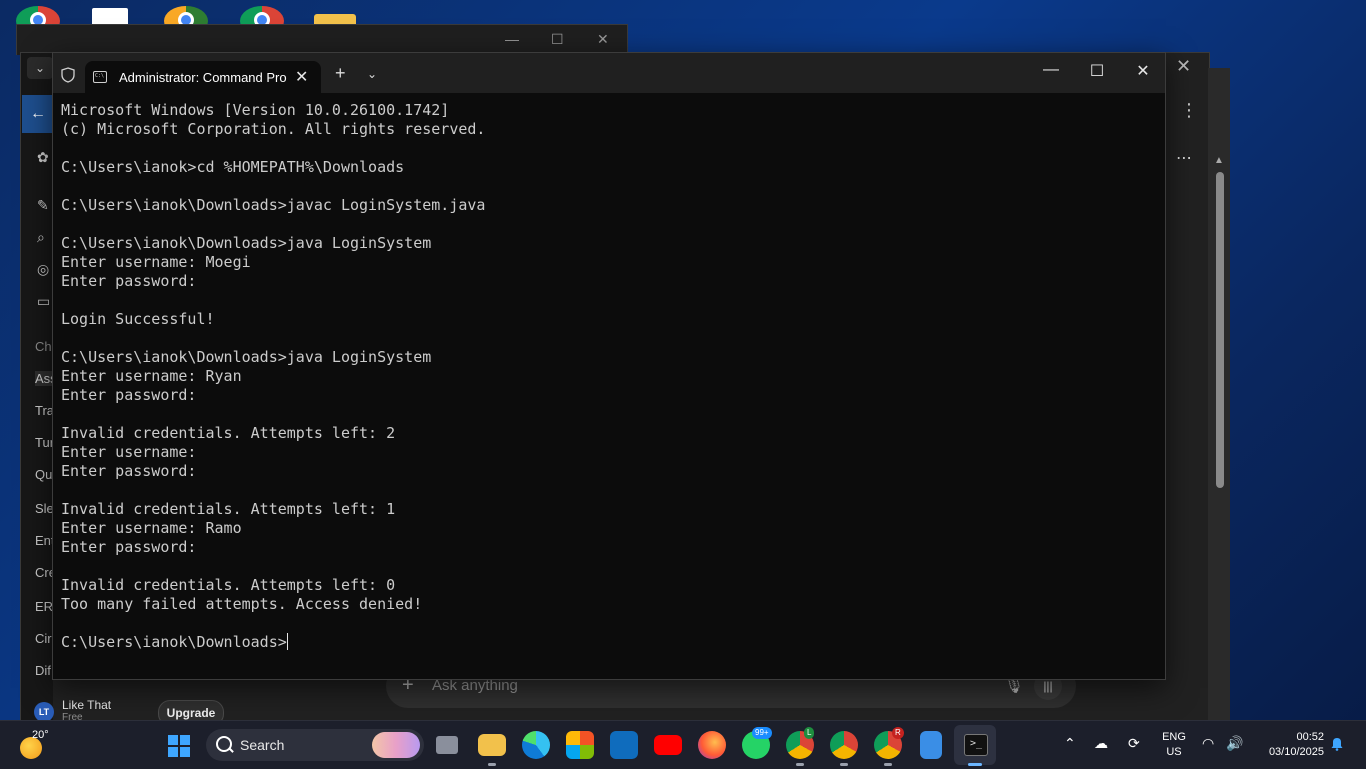 Image resolution: width=1366 pixels, height=769 pixels. What do you see at coordinates (233, 167) in the screenshot?
I see `console-line: C:\Users\ianok>cd %HOMEPATH%\Downloads` at bounding box center [233, 167].